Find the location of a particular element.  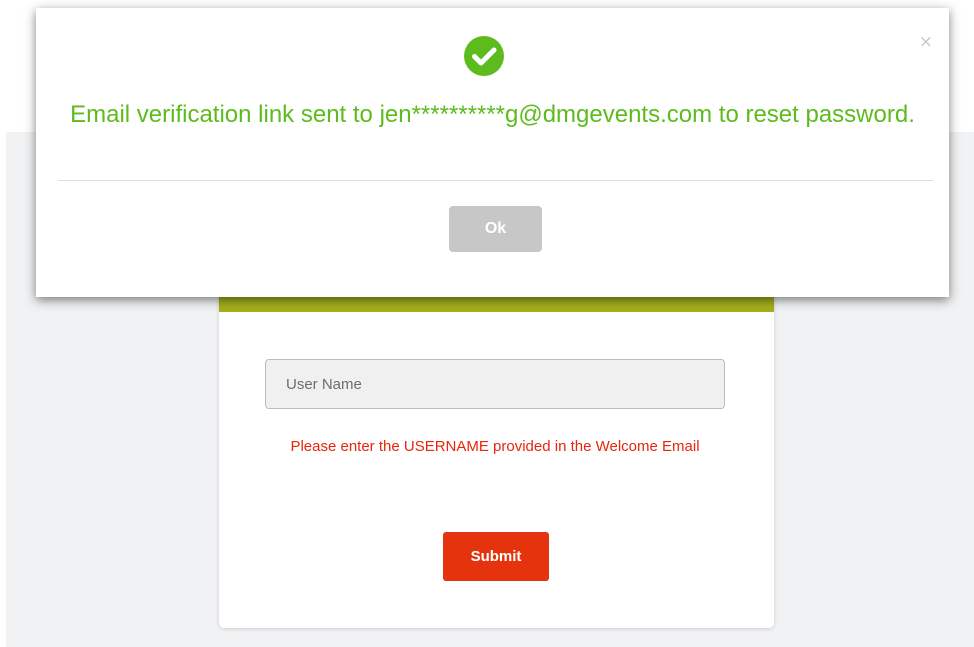

submit-button: Submit is located at coordinates (496, 556).